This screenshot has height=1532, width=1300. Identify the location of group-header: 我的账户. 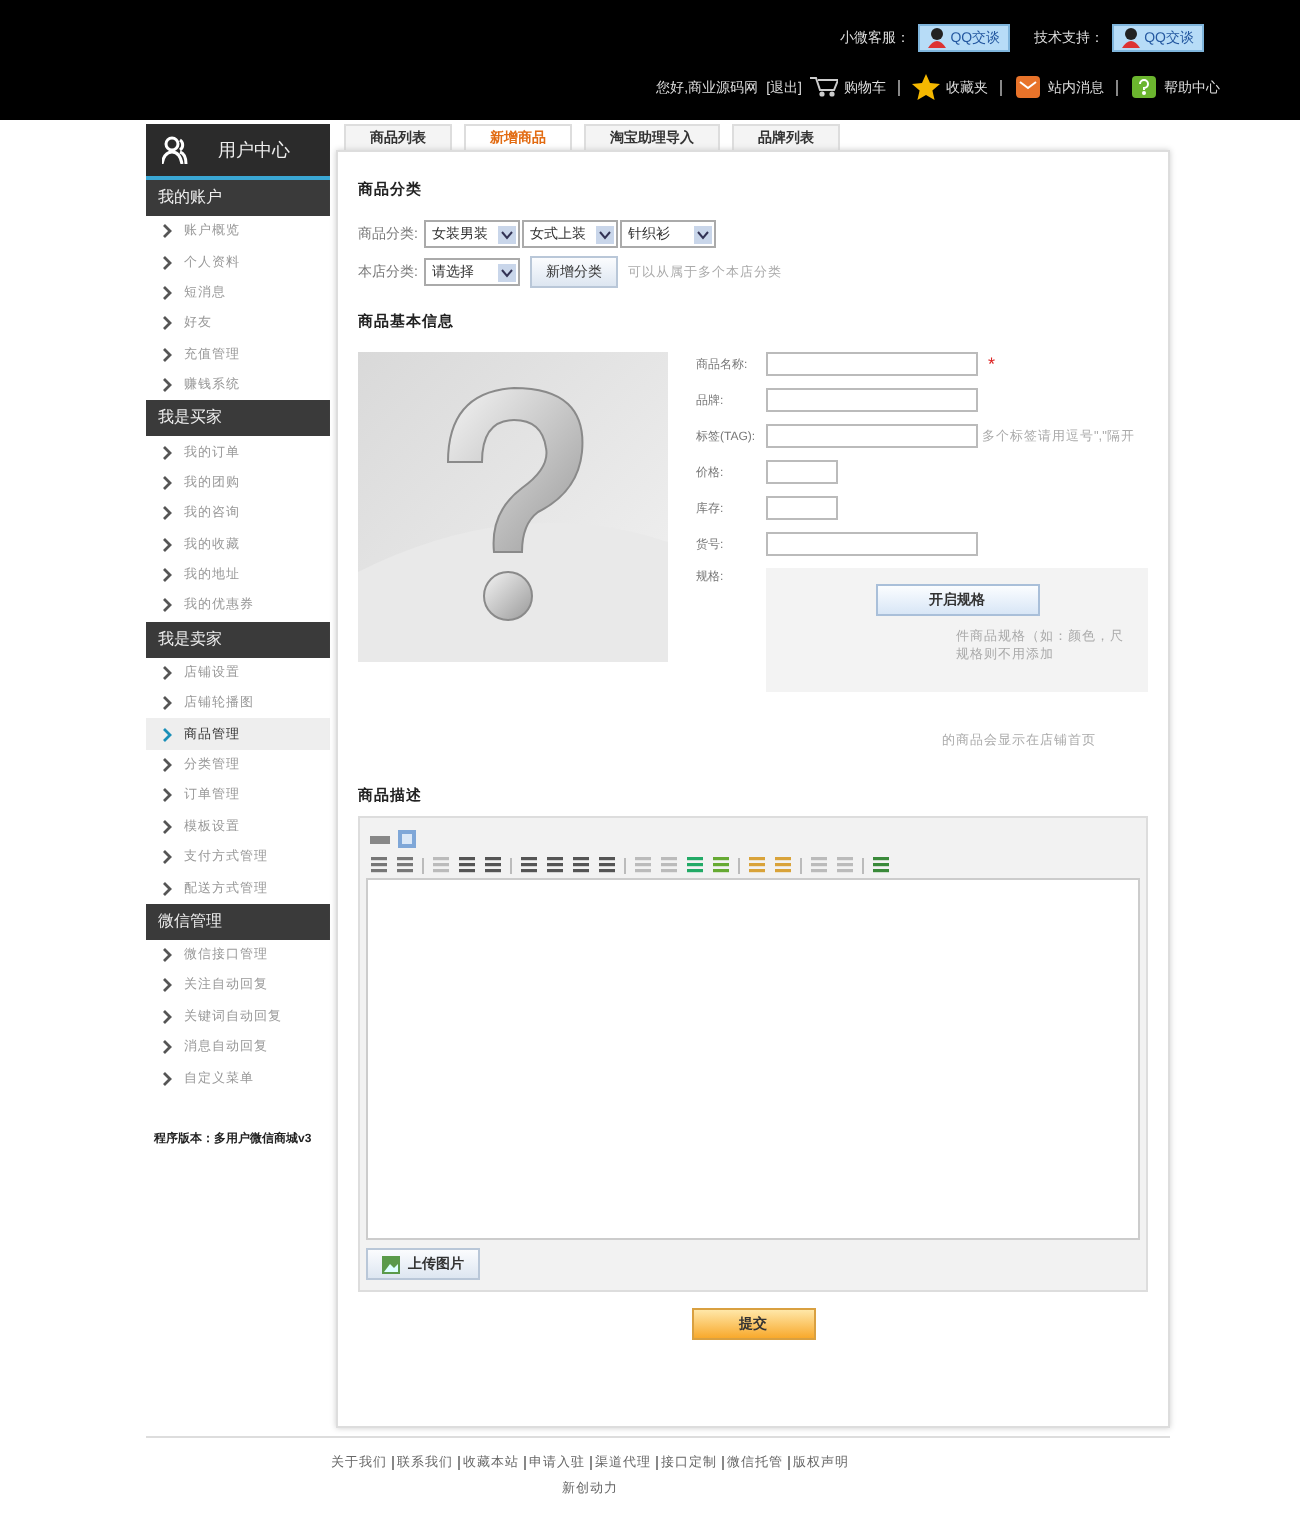
(238, 198).